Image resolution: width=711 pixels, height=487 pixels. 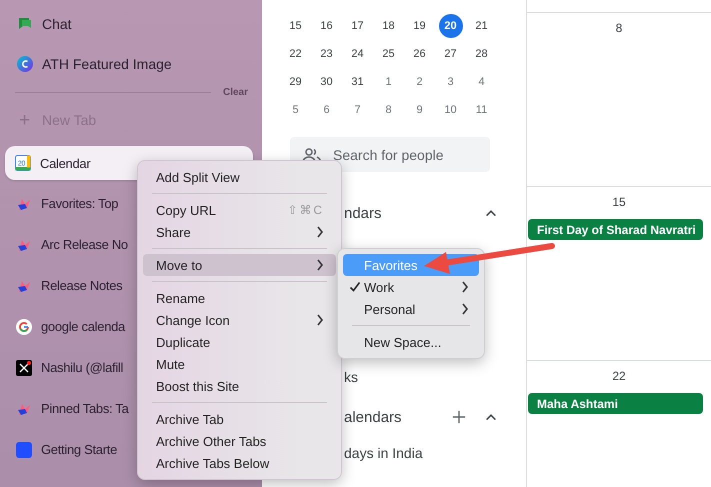 What do you see at coordinates (239, 364) in the screenshot?
I see `menu-item: Mute` at bounding box center [239, 364].